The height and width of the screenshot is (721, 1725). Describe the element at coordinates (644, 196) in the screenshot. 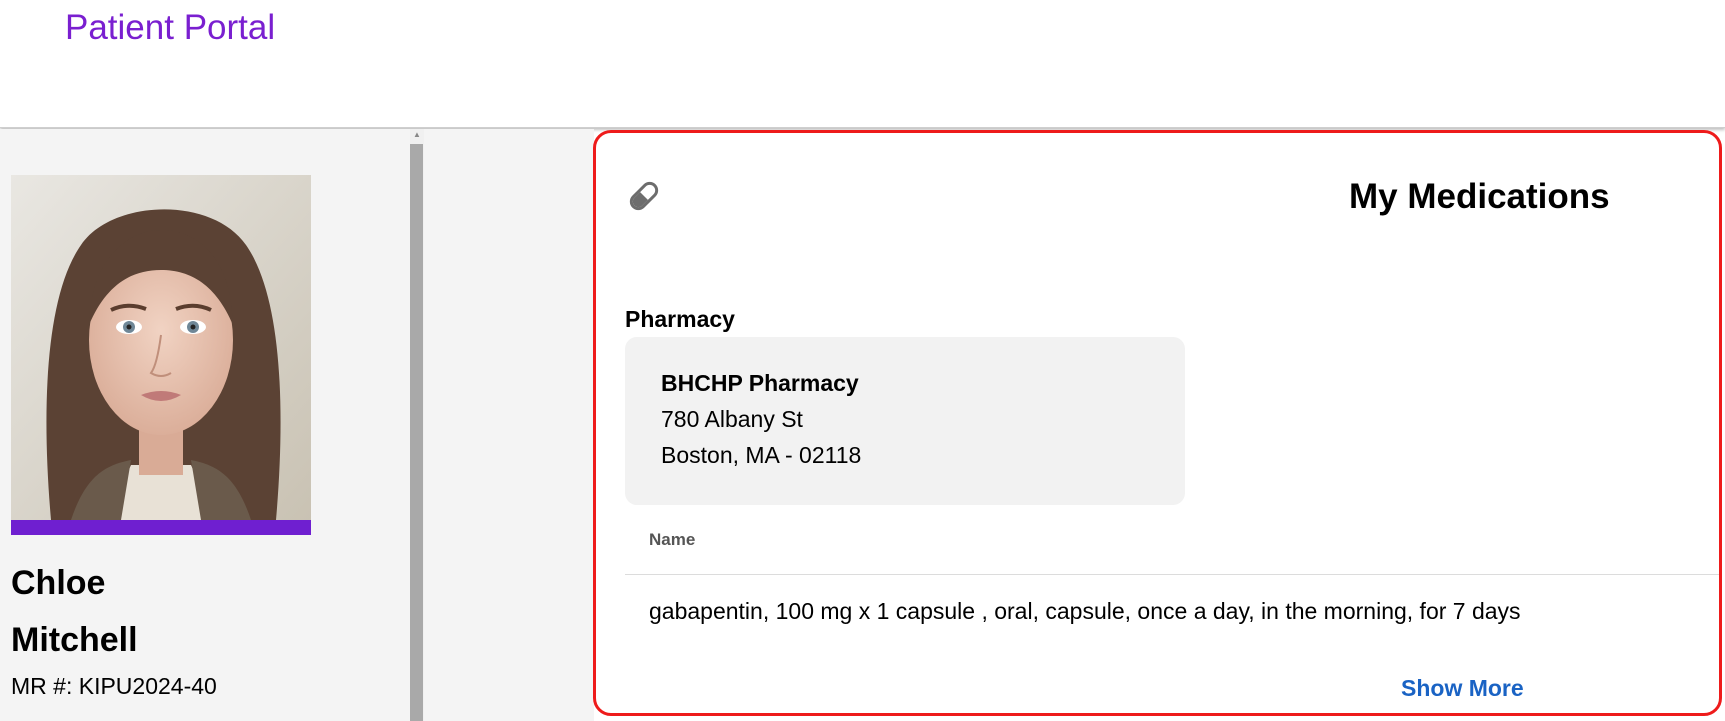

I see `pill-icon` at that location.